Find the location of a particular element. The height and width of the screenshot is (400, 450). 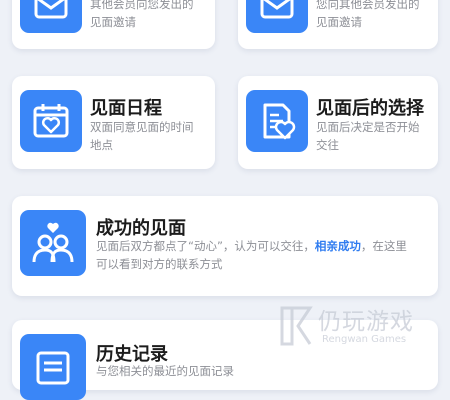

meeting-schedule-card: 见面日程 双面同意见面的时间 地点 is located at coordinates (113, 122).